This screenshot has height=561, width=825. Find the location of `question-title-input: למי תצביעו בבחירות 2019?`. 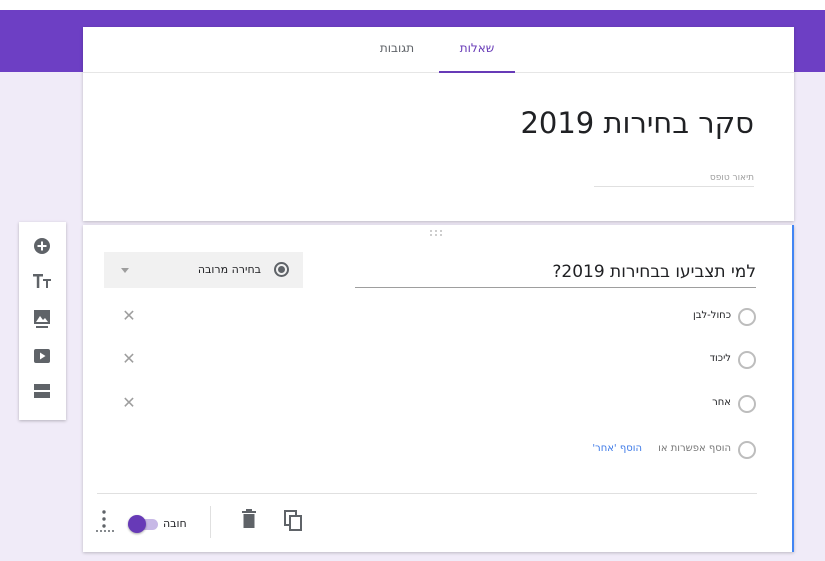

question-title-input: למי תצביעו בבחירות 2019? is located at coordinates (555, 272).